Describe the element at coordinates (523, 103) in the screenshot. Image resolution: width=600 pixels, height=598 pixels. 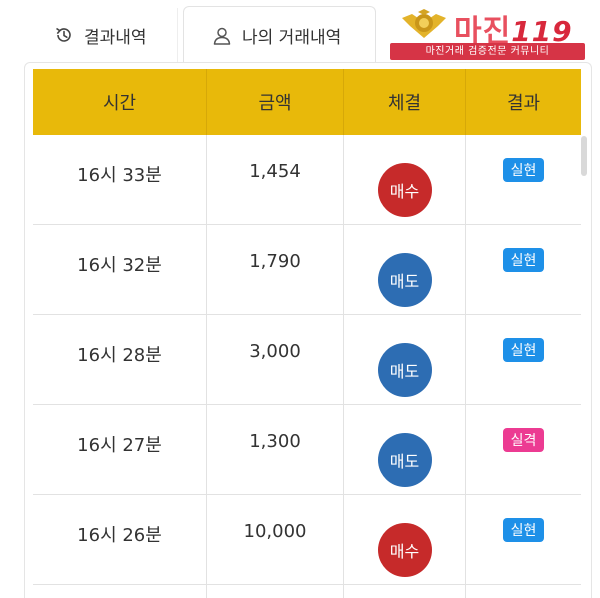
I see `header-result: 결과` at that location.